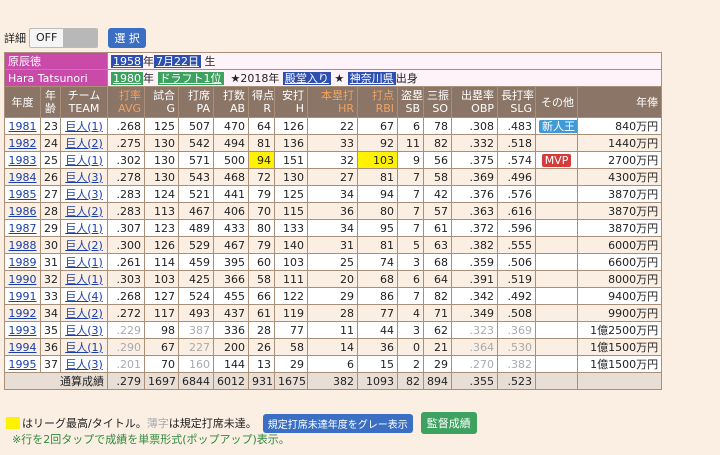 This screenshot has width=720, height=455. Describe the element at coordinates (162, 330) in the screenshot. I see `cell-g: 98` at that location.